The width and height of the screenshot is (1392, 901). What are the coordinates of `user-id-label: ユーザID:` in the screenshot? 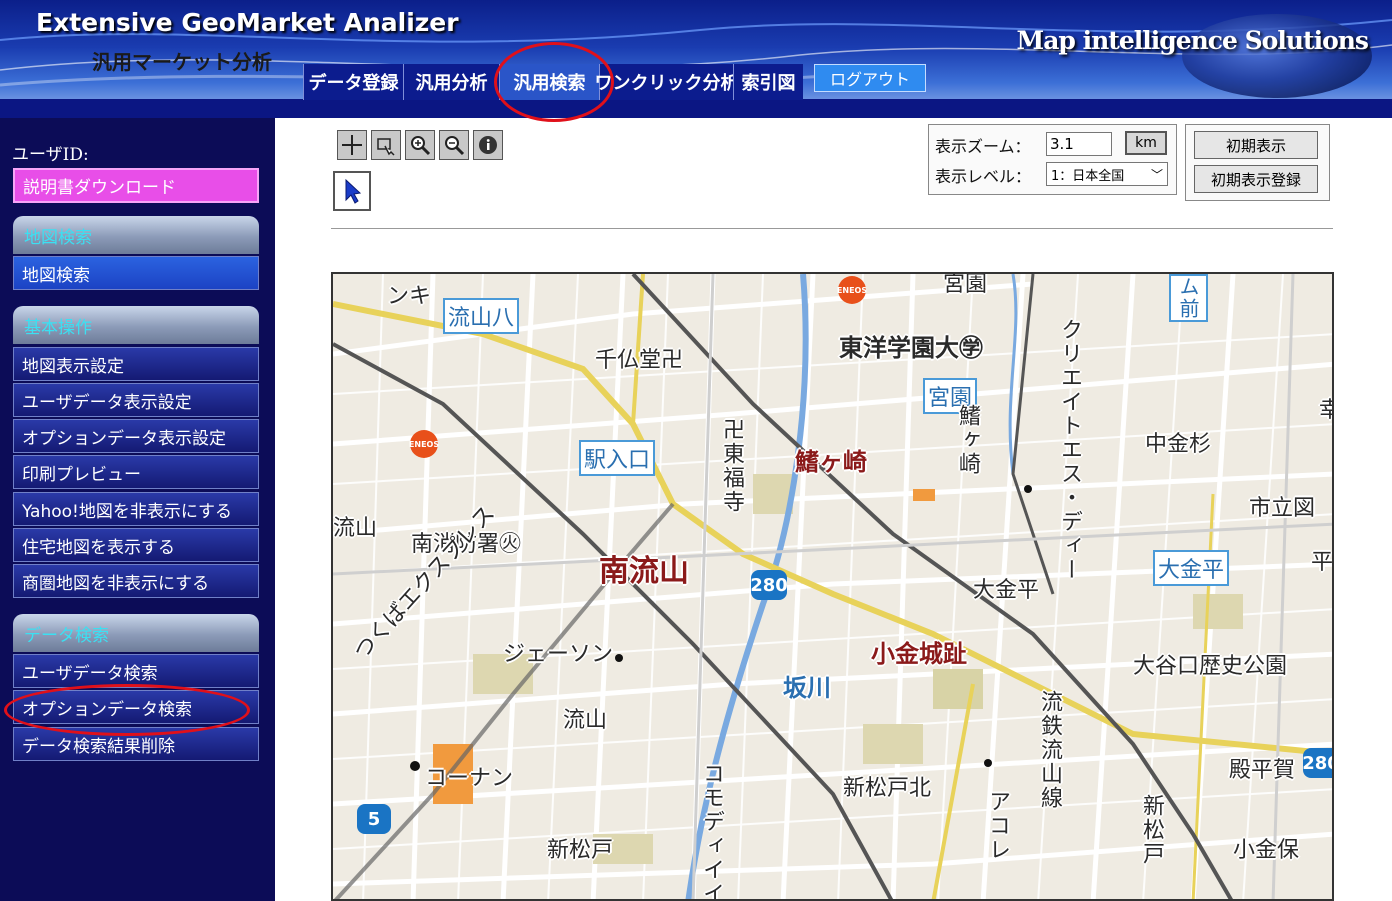 It's located at (50, 155).